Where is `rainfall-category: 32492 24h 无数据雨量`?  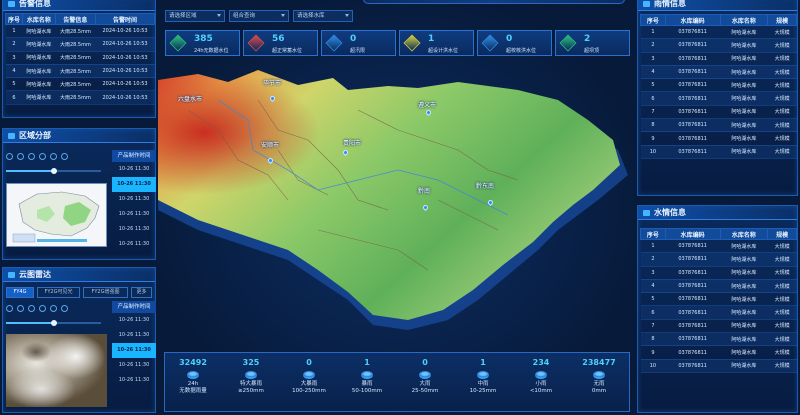 rainfall-category: 32492 24h 无数据雨量 is located at coordinates (193, 384).